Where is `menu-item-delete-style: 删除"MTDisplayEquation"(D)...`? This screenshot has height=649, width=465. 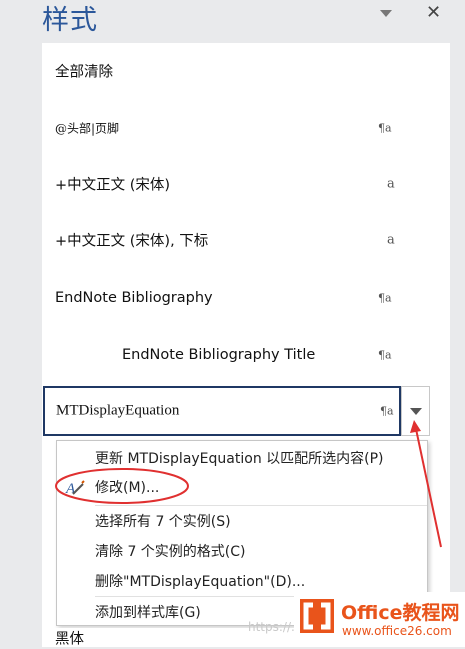
menu-item-delete-style: 删除"MTDisplayEquation"(D)... is located at coordinates (242, 581).